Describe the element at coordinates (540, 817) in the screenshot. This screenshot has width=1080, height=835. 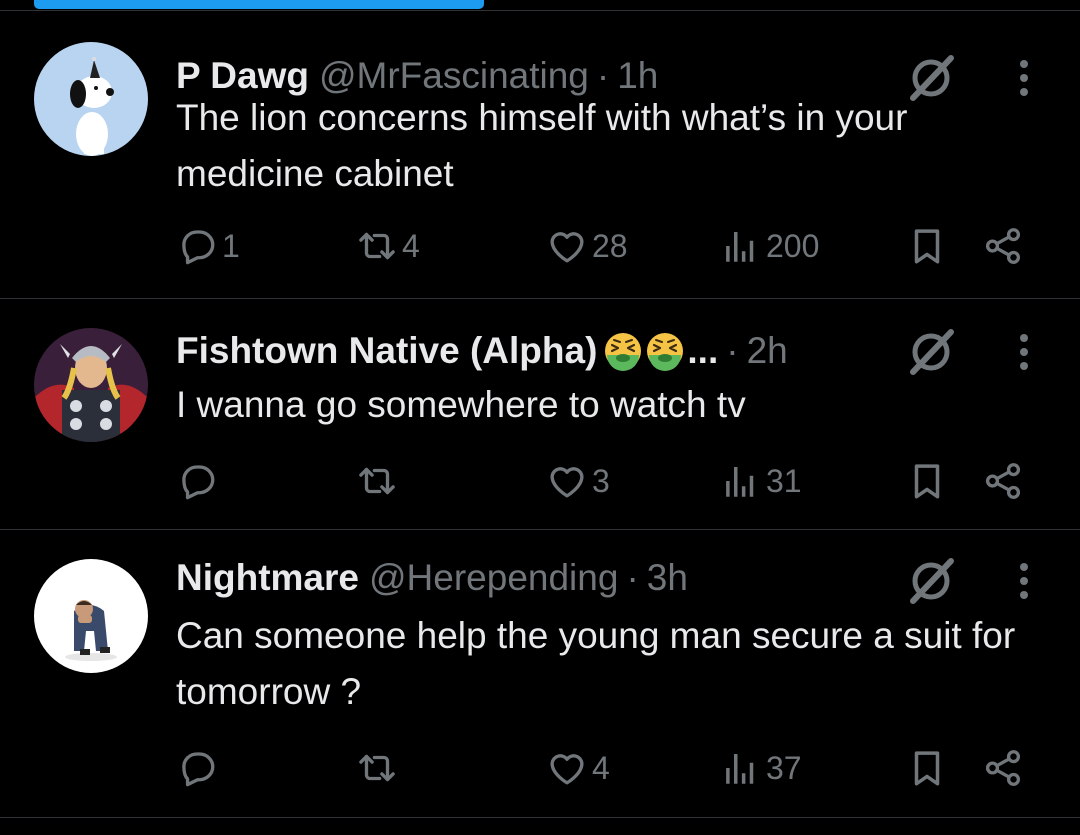
I see `tweet-divider` at that location.